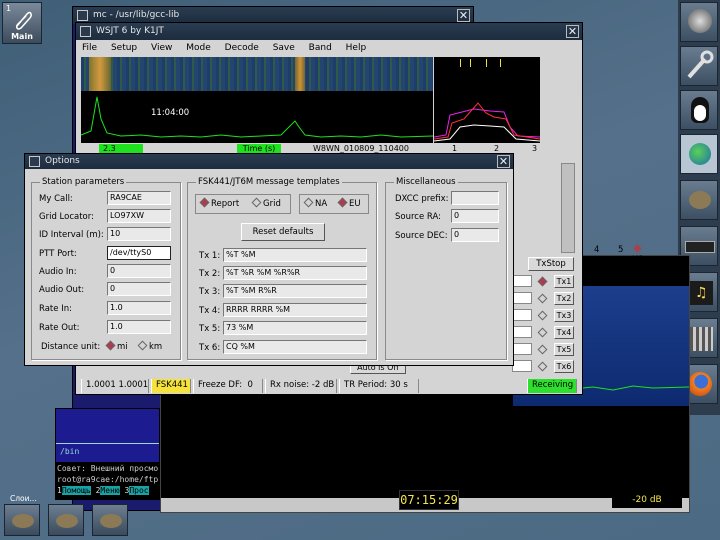 This screenshot has height=540, width=720. I want to click on main-button: 1 Main, so click(22, 23).